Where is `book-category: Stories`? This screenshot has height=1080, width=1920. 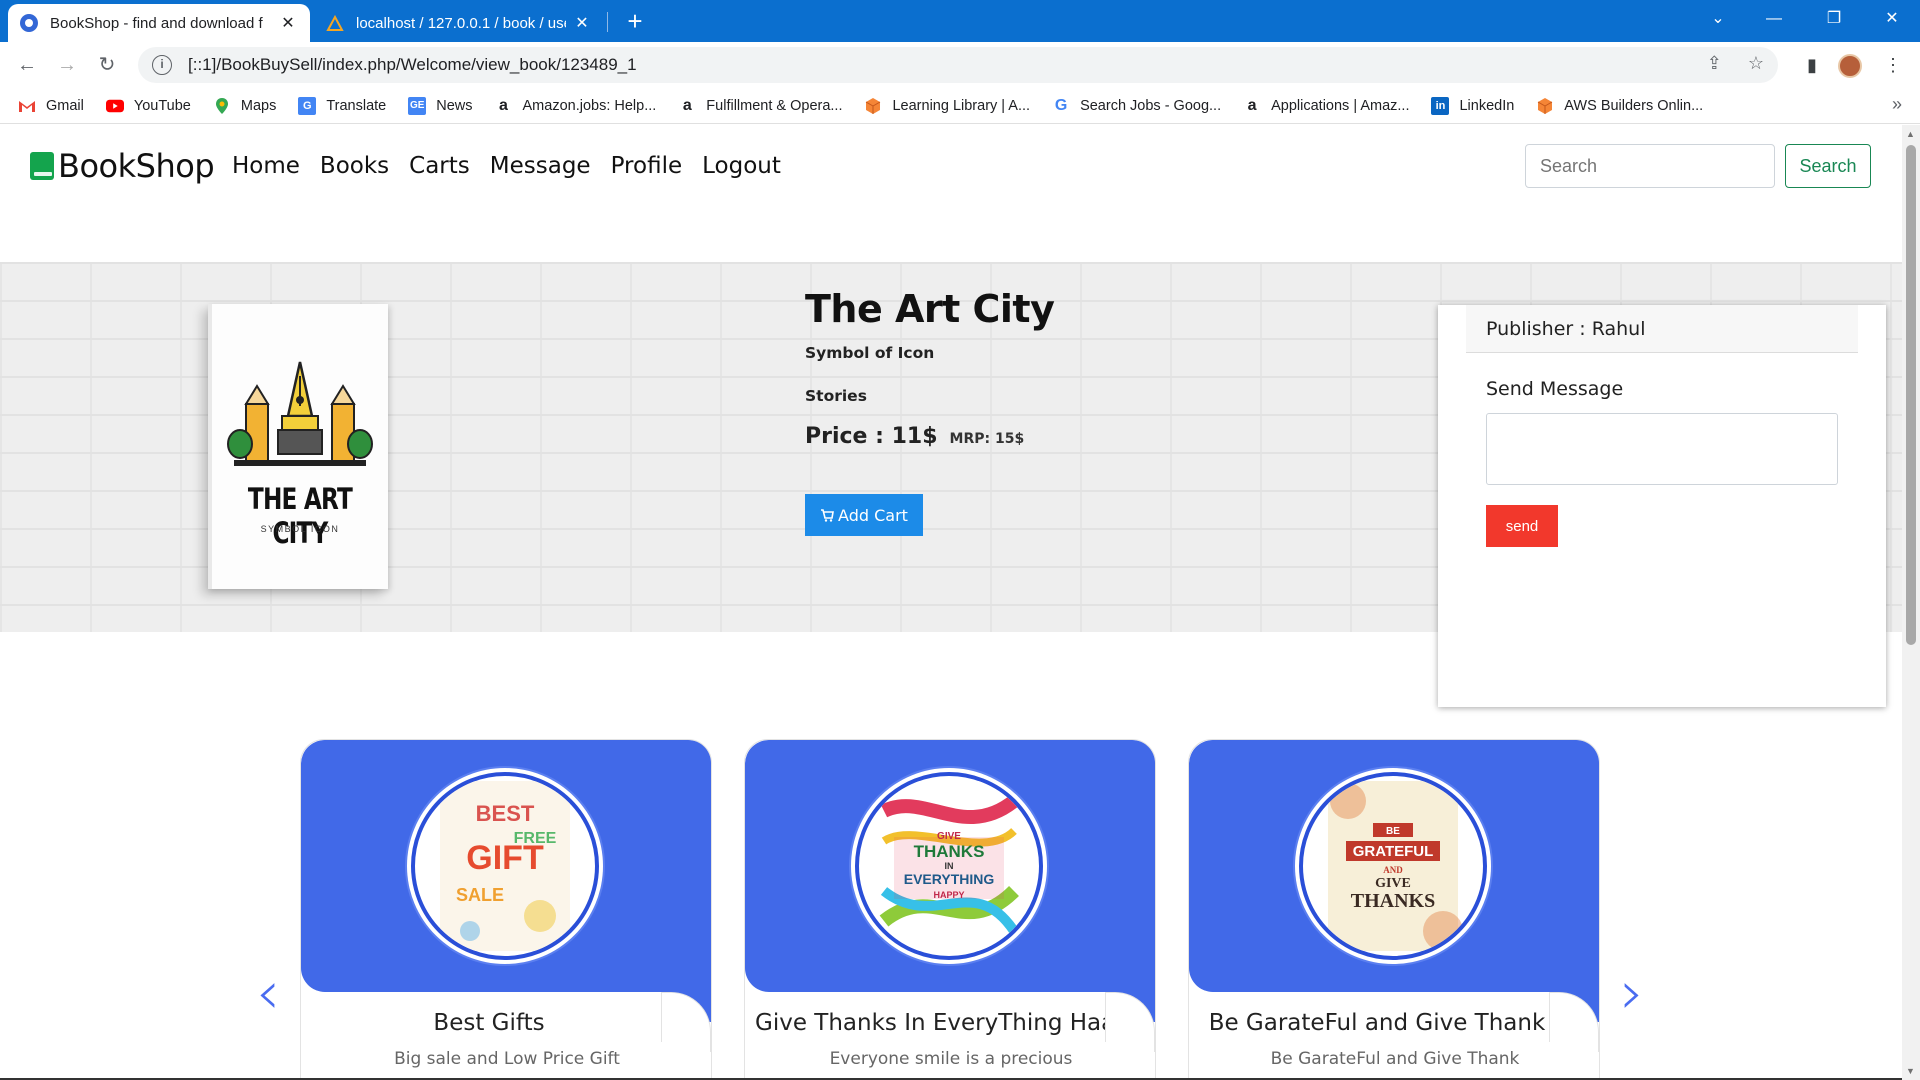 book-category: Stories is located at coordinates (836, 396).